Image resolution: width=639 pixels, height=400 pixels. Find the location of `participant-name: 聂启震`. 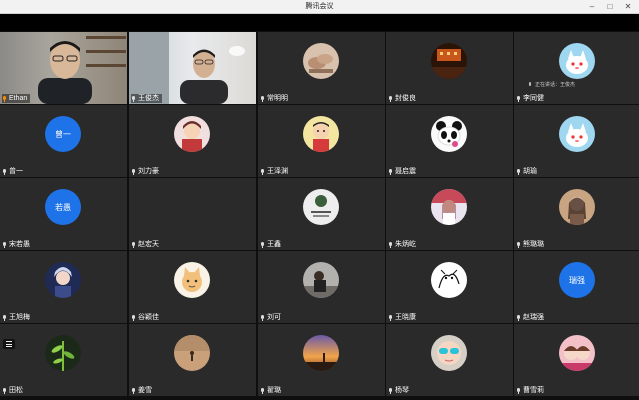

participant-name: 聂启震 is located at coordinates (405, 171).